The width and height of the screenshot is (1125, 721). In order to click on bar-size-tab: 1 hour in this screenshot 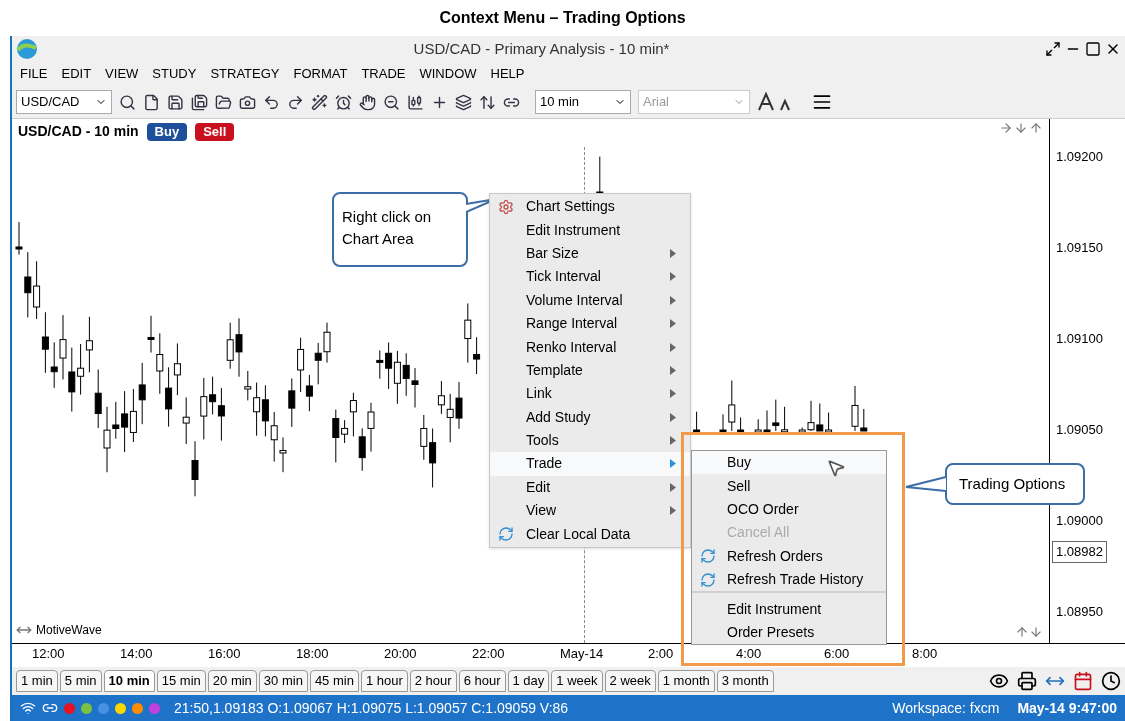, I will do `click(384, 681)`.